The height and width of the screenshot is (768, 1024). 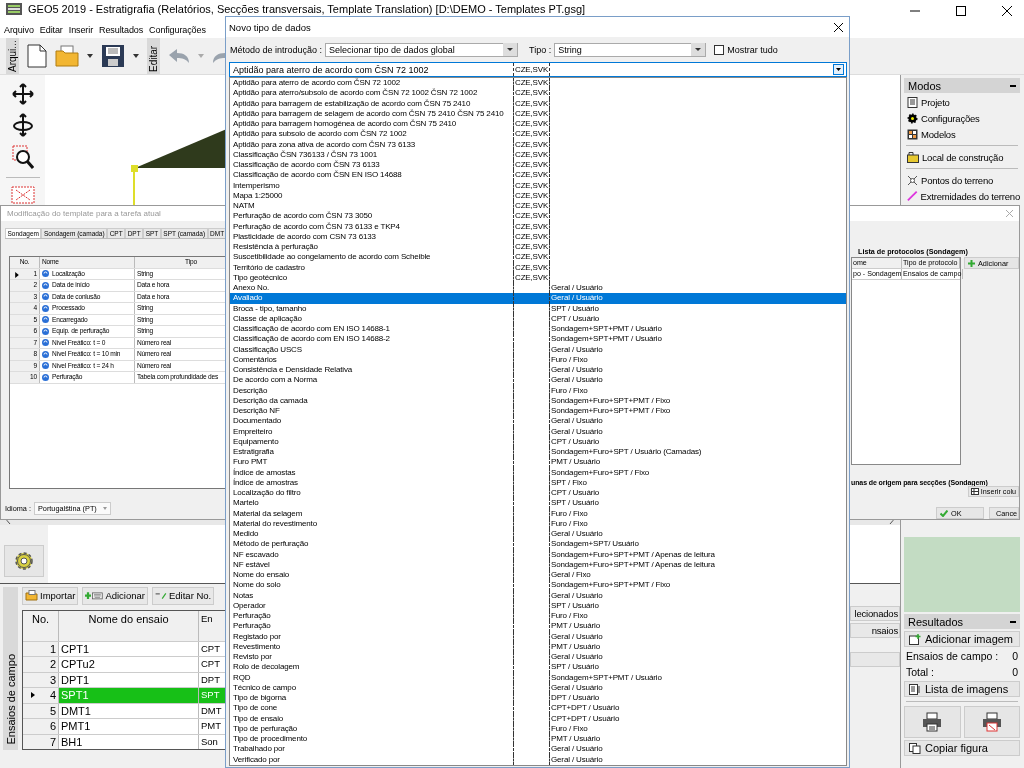 What do you see at coordinates (538, 185) in the screenshot?
I see `list-option: Intemperismo CZE,SVK` at bounding box center [538, 185].